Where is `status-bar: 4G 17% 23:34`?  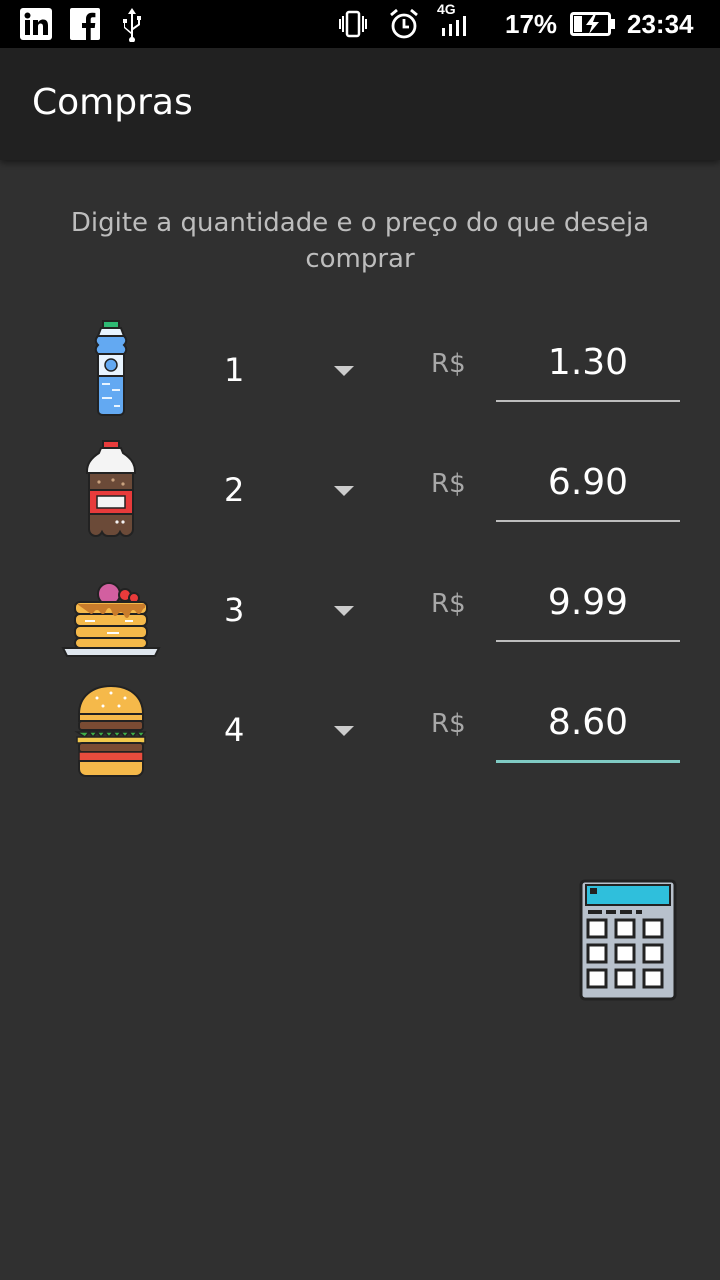
status-bar: 4G 17% 23:34 is located at coordinates (360, 24).